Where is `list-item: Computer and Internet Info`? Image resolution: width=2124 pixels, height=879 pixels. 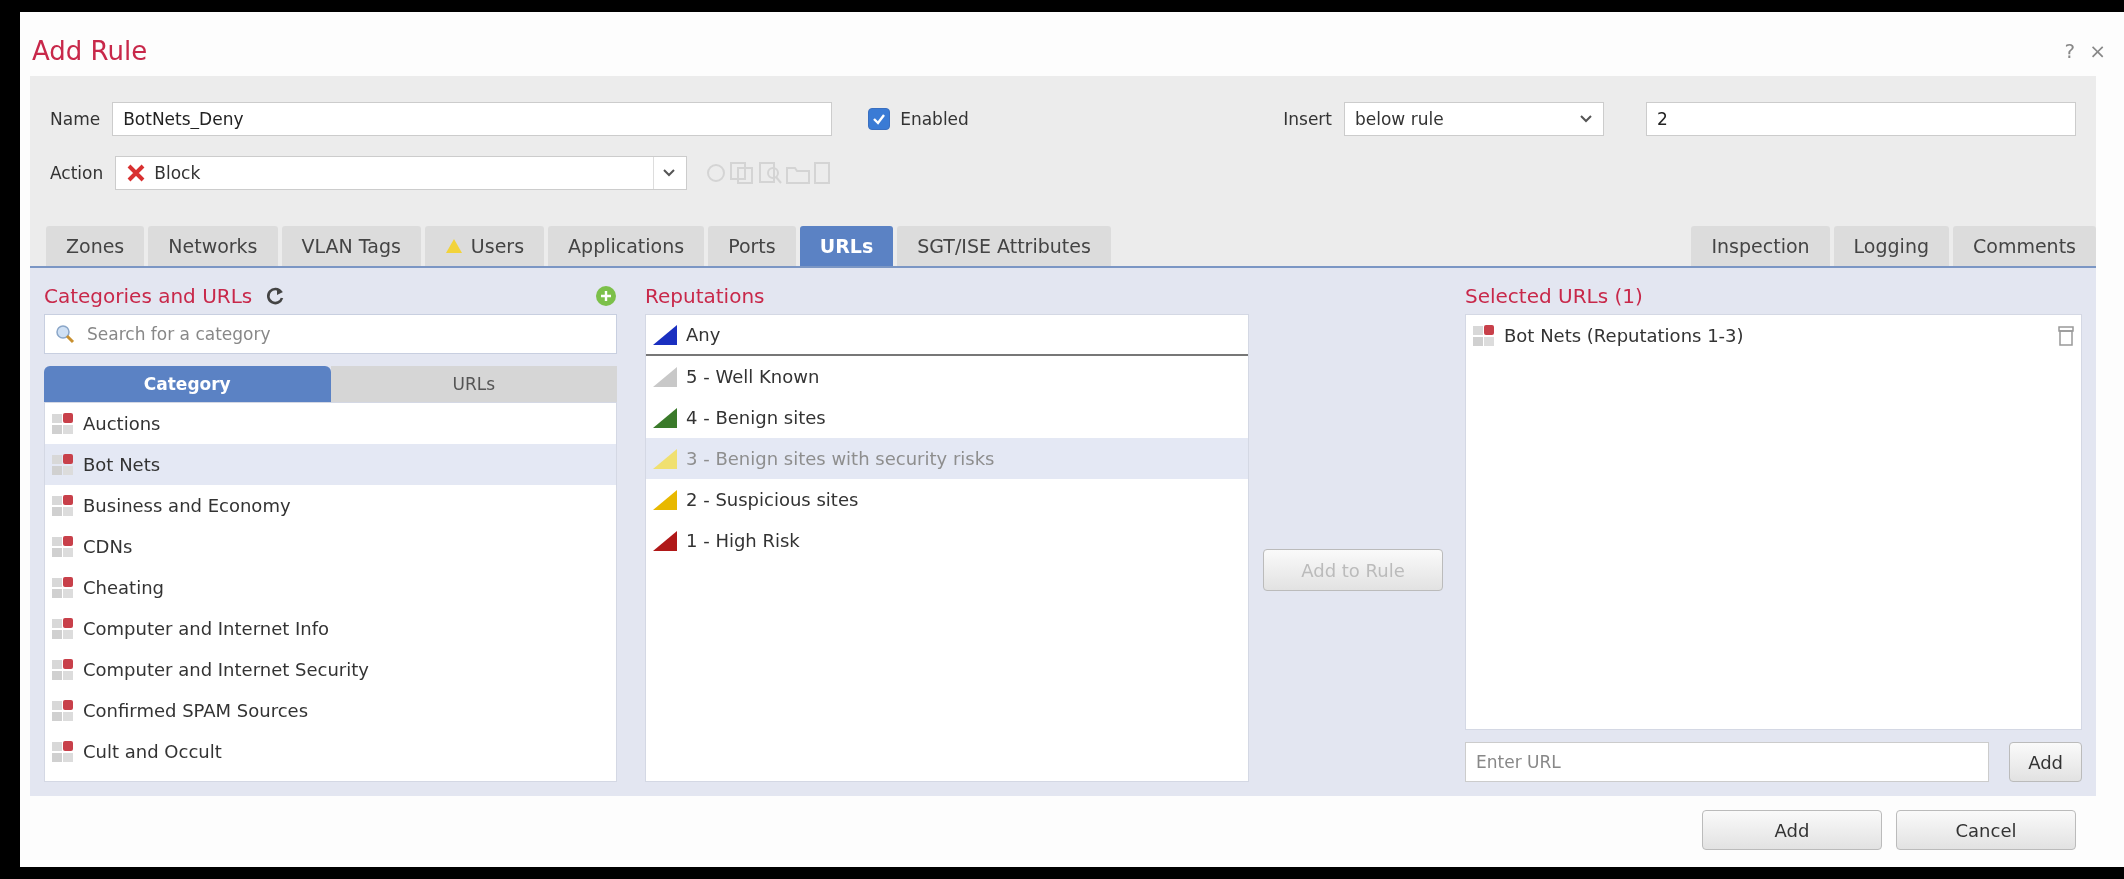
list-item: Computer and Internet Info is located at coordinates (330, 628).